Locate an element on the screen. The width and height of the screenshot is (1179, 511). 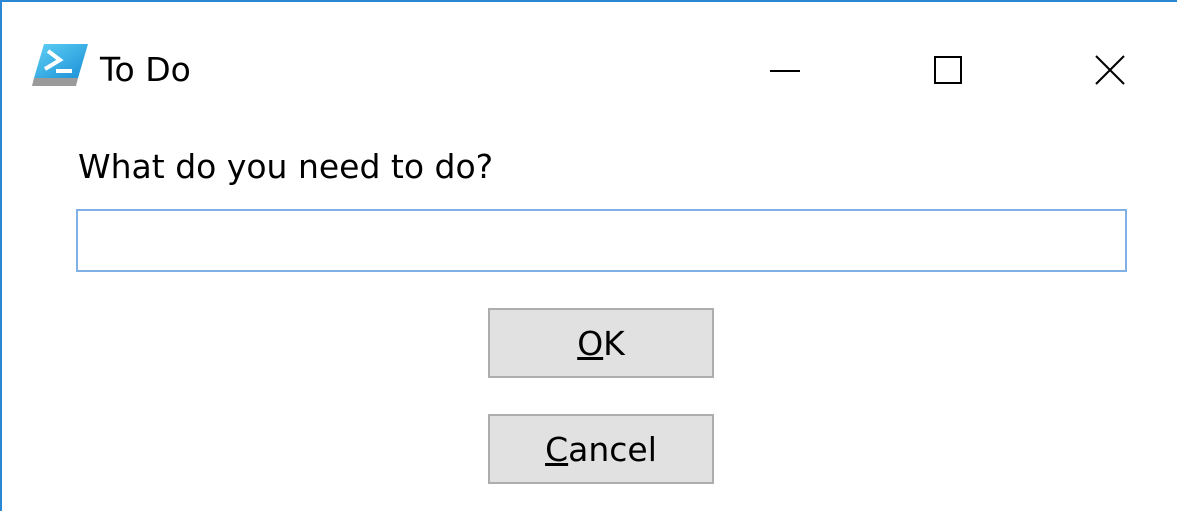
close-icon is located at coordinates (1110, 72).